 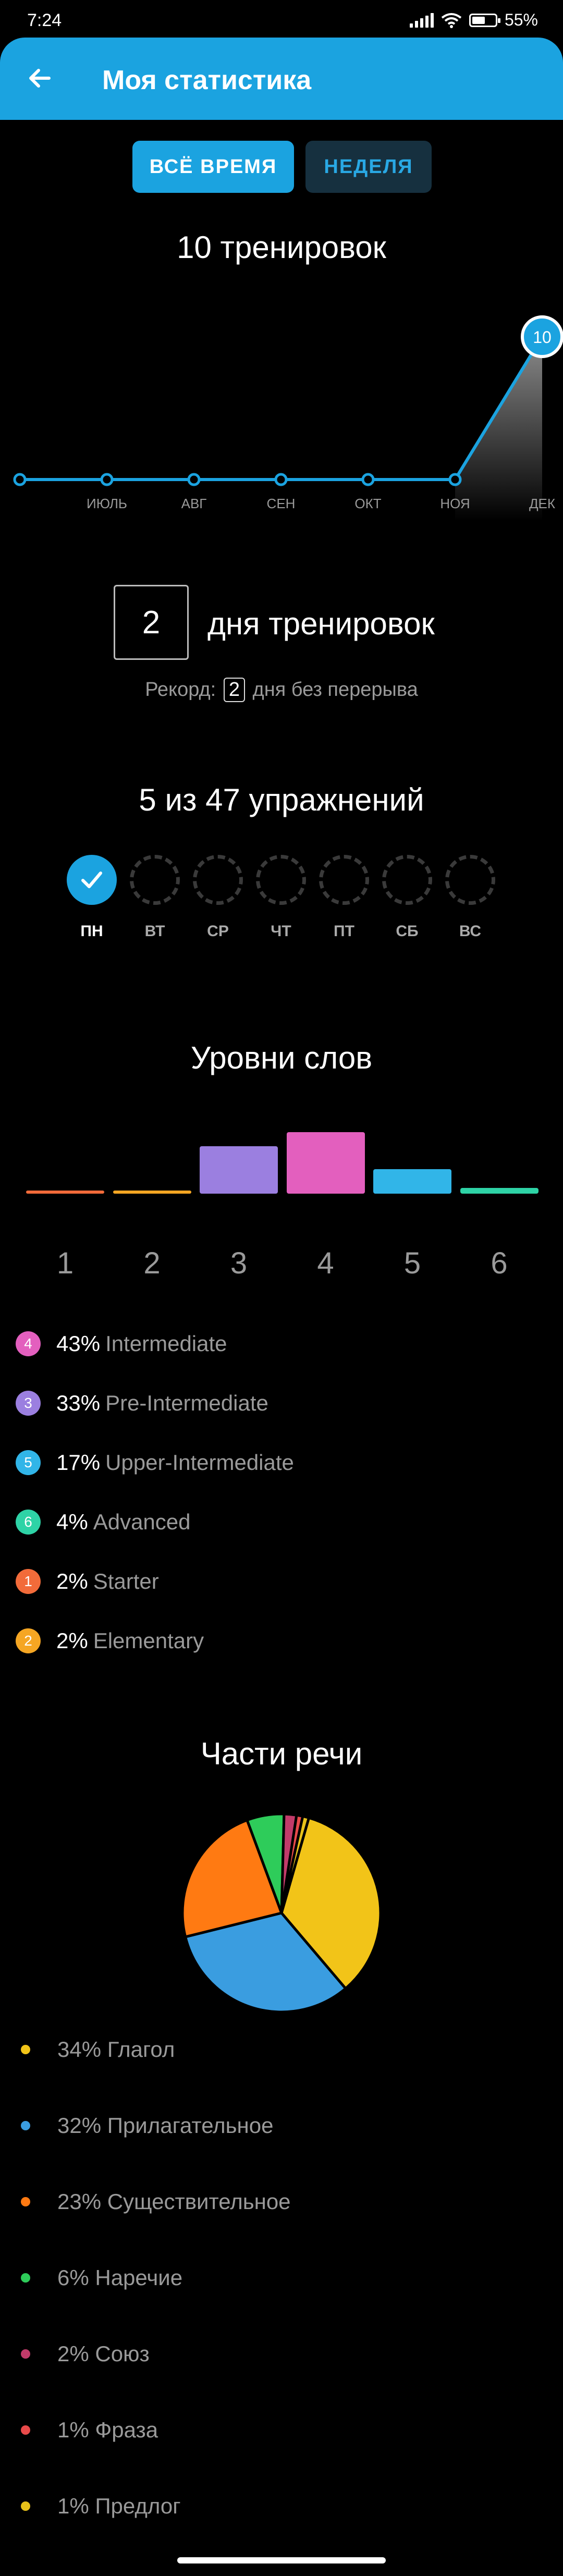 I want to click on day-label: СР, so click(x=218, y=931).